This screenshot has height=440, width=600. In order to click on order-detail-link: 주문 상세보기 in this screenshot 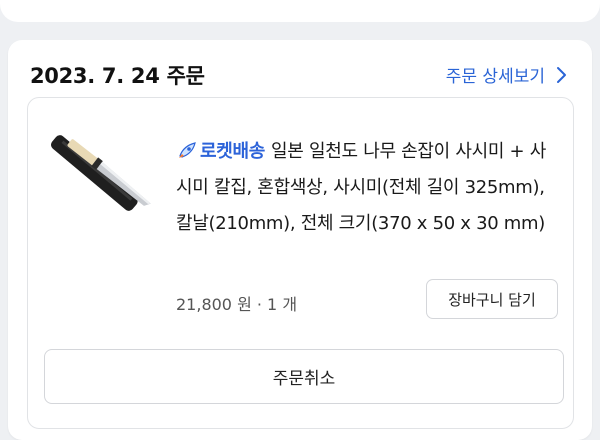, I will do `click(507, 74)`.